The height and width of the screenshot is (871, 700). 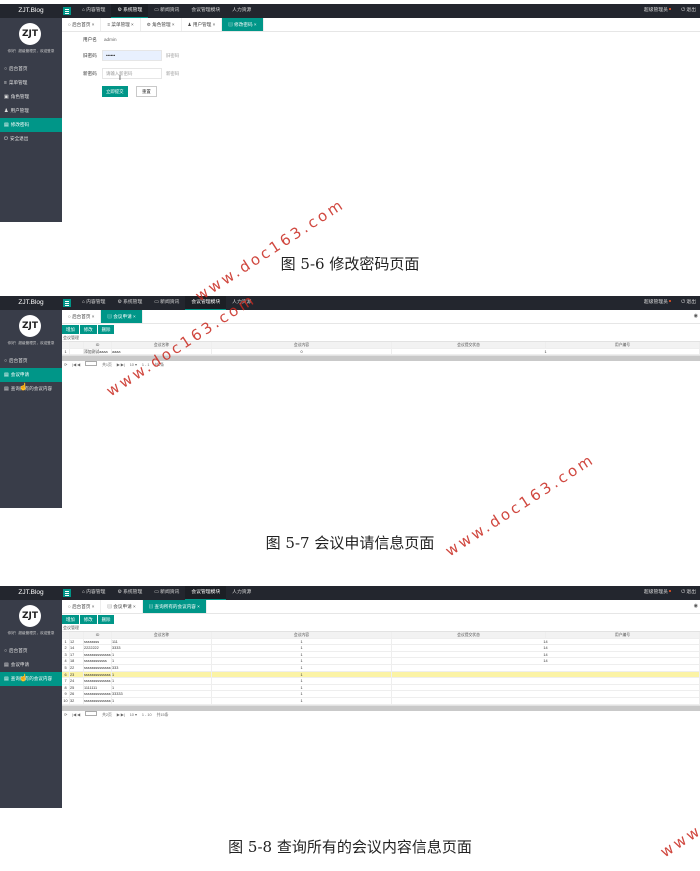 What do you see at coordinates (115, 91) in the screenshot?
I see `submit-button: 立即提交` at bounding box center [115, 91].